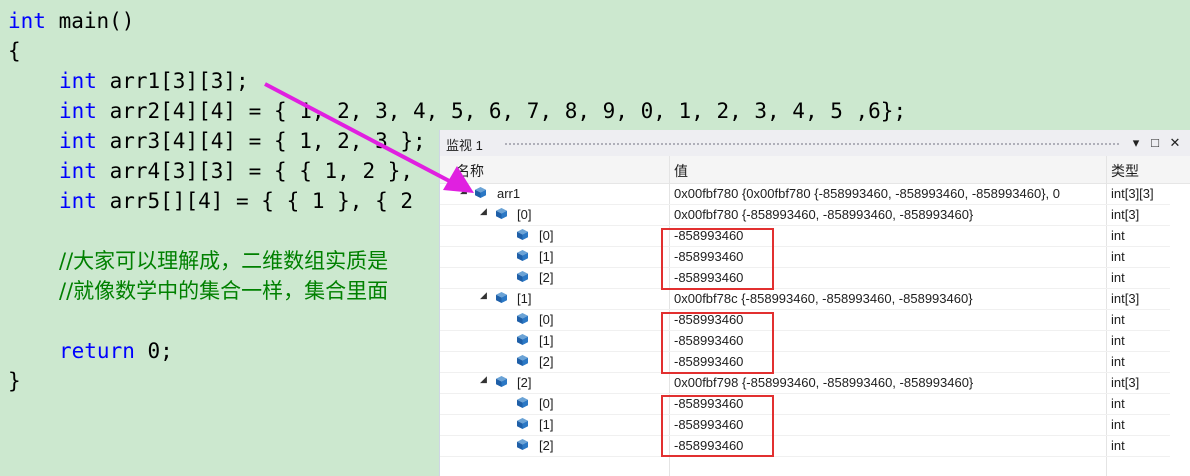 The width and height of the screenshot is (1190, 476). What do you see at coordinates (90, 21) in the screenshot?
I see `code-text: main()` at bounding box center [90, 21].